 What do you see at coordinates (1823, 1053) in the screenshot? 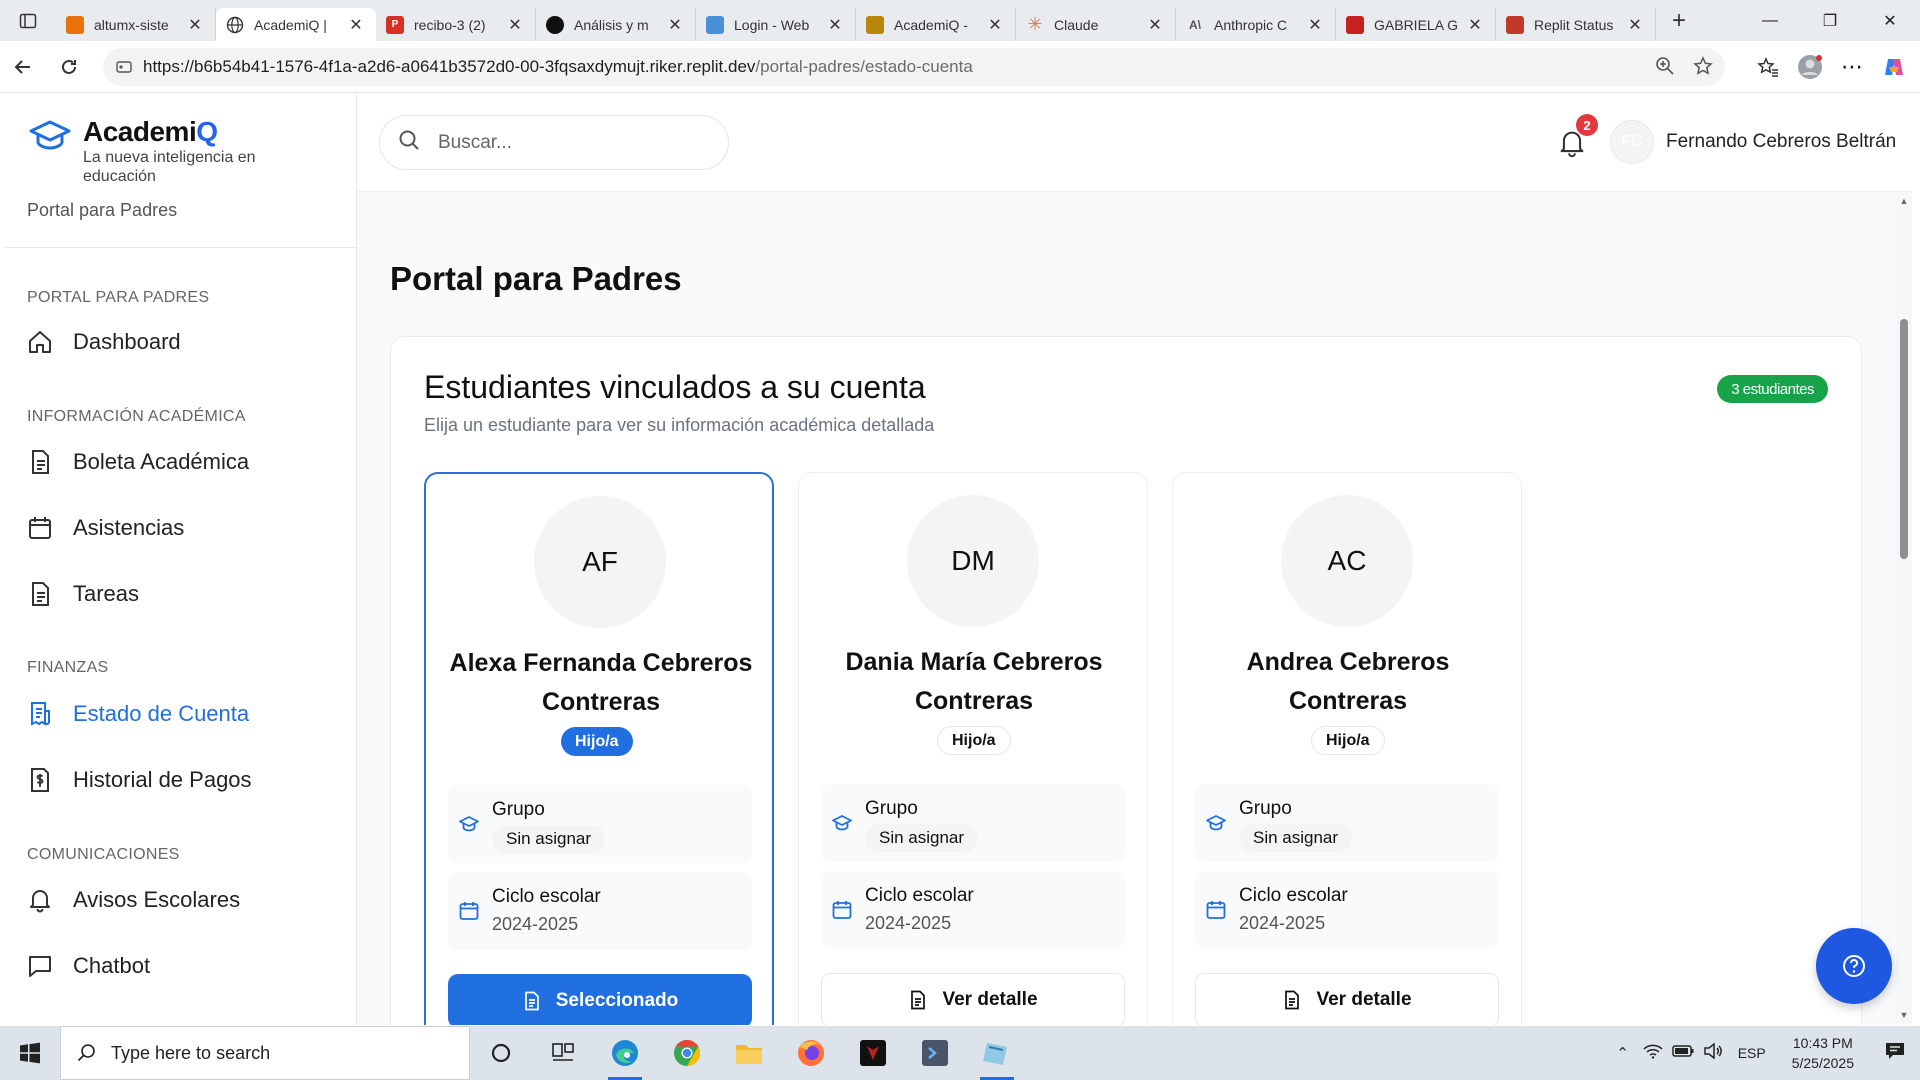
I see `system-clock: 10:43 PM 5/25/2025` at bounding box center [1823, 1053].